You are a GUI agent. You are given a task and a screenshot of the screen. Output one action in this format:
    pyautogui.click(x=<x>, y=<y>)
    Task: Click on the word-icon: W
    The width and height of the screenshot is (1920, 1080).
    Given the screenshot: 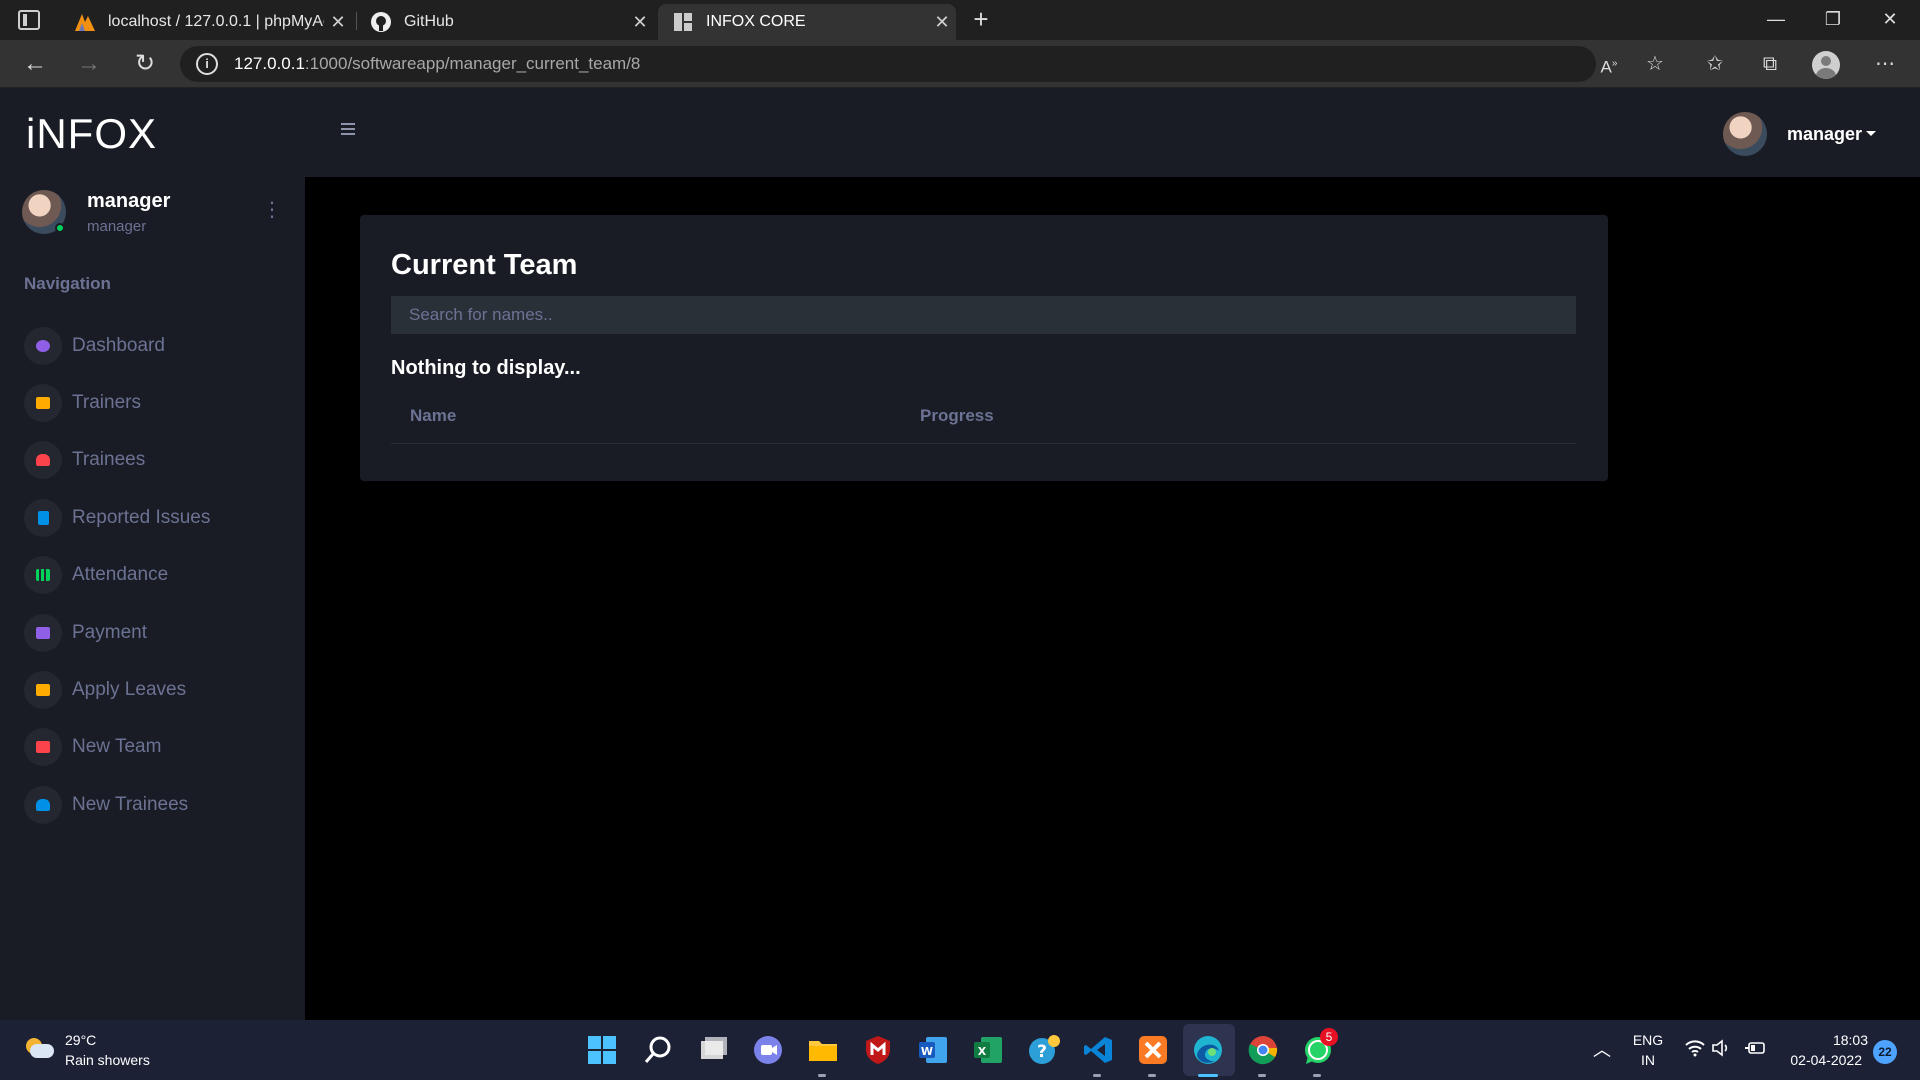 What is the action you would take?
    pyautogui.click(x=933, y=1050)
    